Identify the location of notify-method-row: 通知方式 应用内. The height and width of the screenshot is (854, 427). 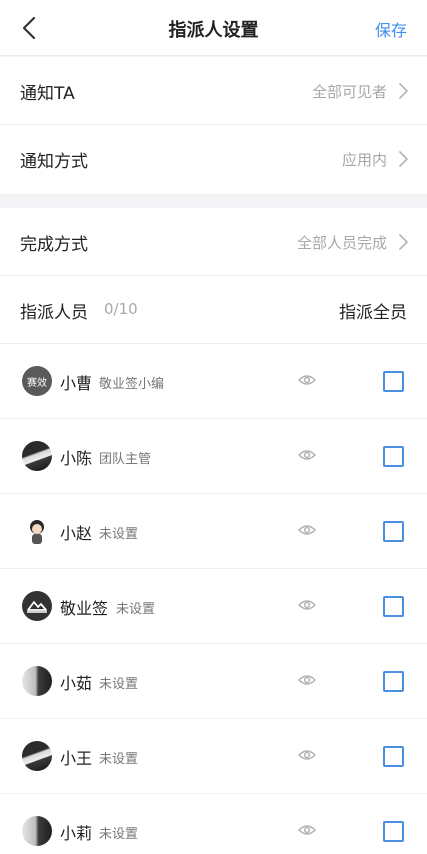
(213, 159).